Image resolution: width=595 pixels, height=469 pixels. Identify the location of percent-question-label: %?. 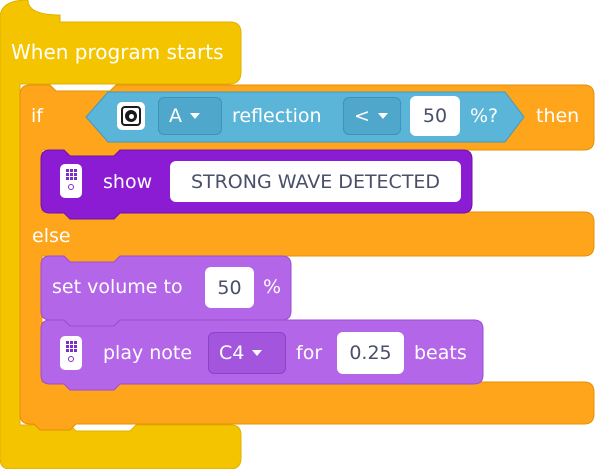
(484, 116).